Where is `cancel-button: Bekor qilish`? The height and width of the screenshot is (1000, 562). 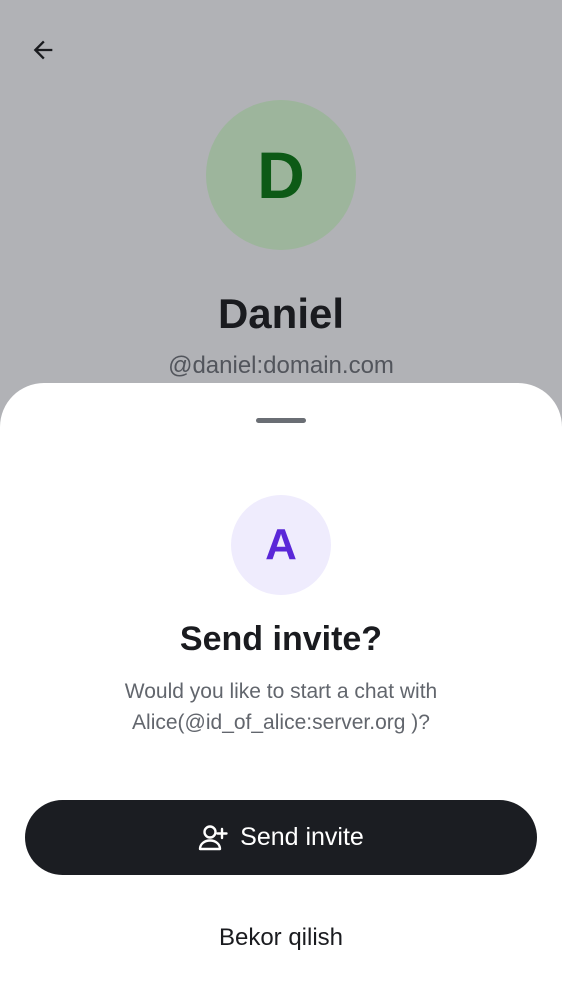 cancel-button: Bekor qilish is located at coordinates (281, 938).